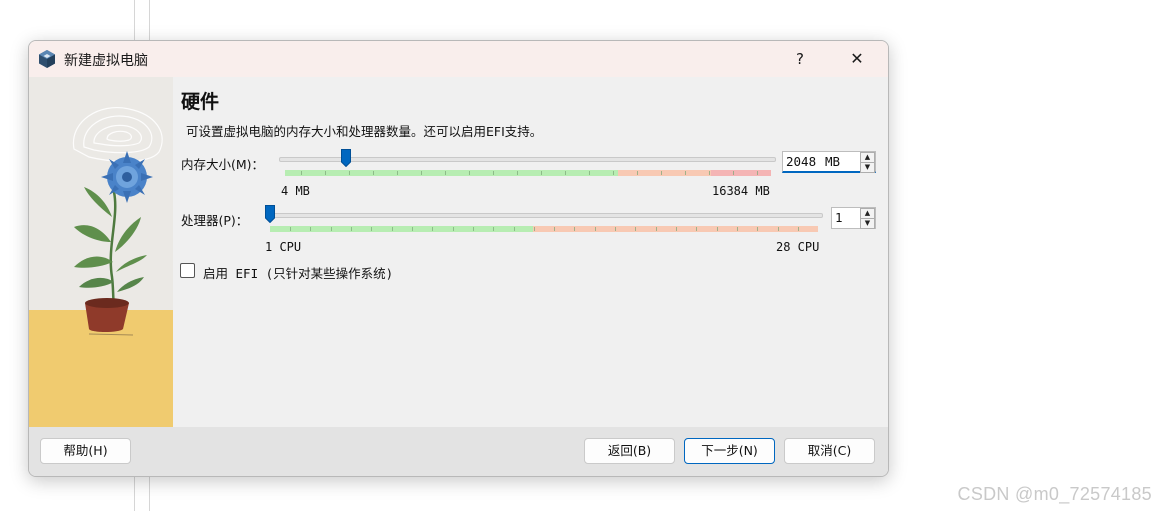 The width and height of the screenshot is (1156, 511). I want to click on wizard-illustration, so click(101, 252).